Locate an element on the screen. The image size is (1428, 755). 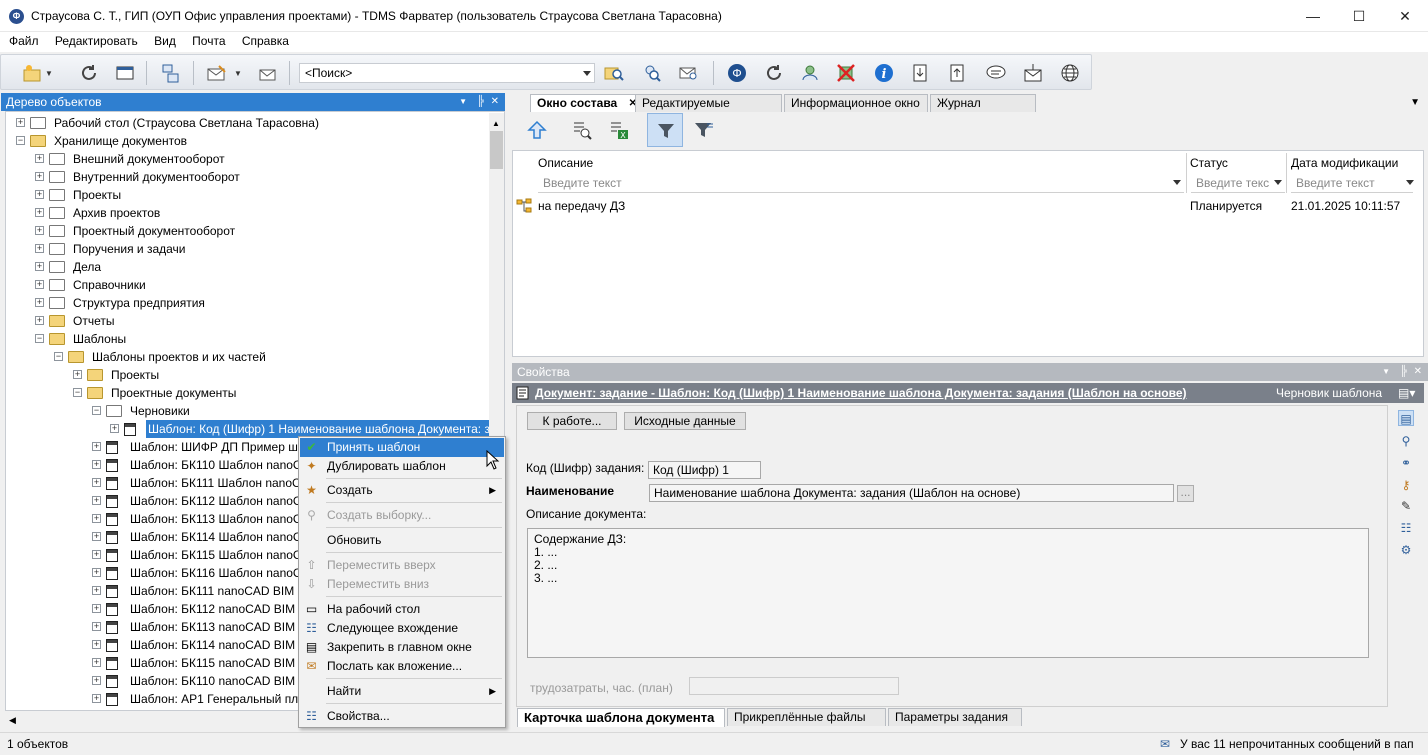
message-icon is located at coordinates (996, 73).